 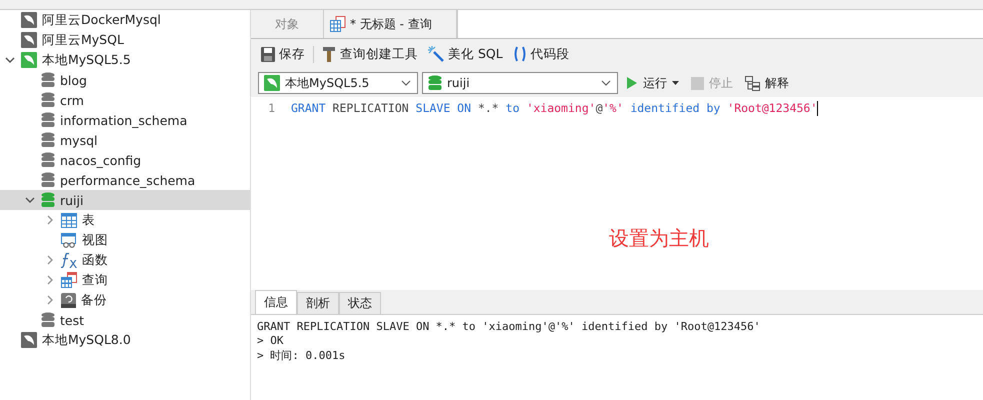 I want to click on play-icon, so click(x=632, y=83).